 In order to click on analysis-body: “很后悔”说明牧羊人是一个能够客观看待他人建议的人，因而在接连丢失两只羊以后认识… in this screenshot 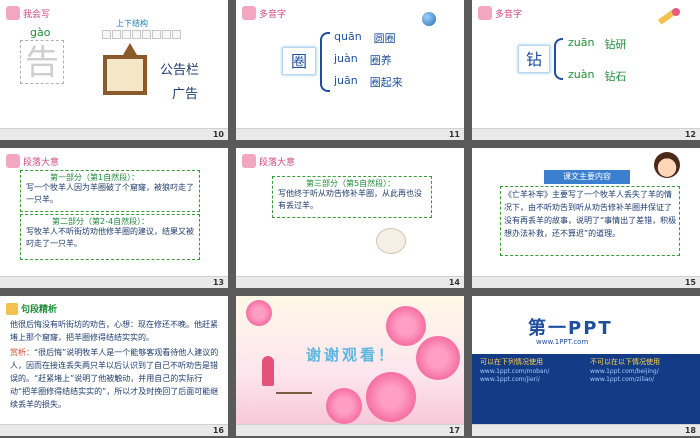, I will do `click(114, 378)`.